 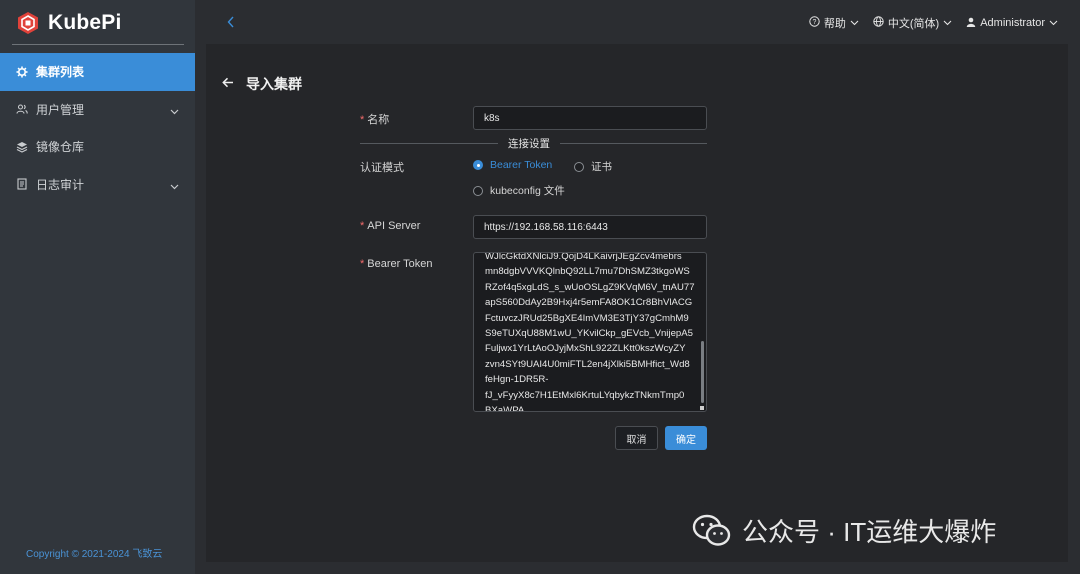 What do you see at coordinates (98, 44) in the screenshot?
I see `logo-divider` at bounding box center [98, 44].